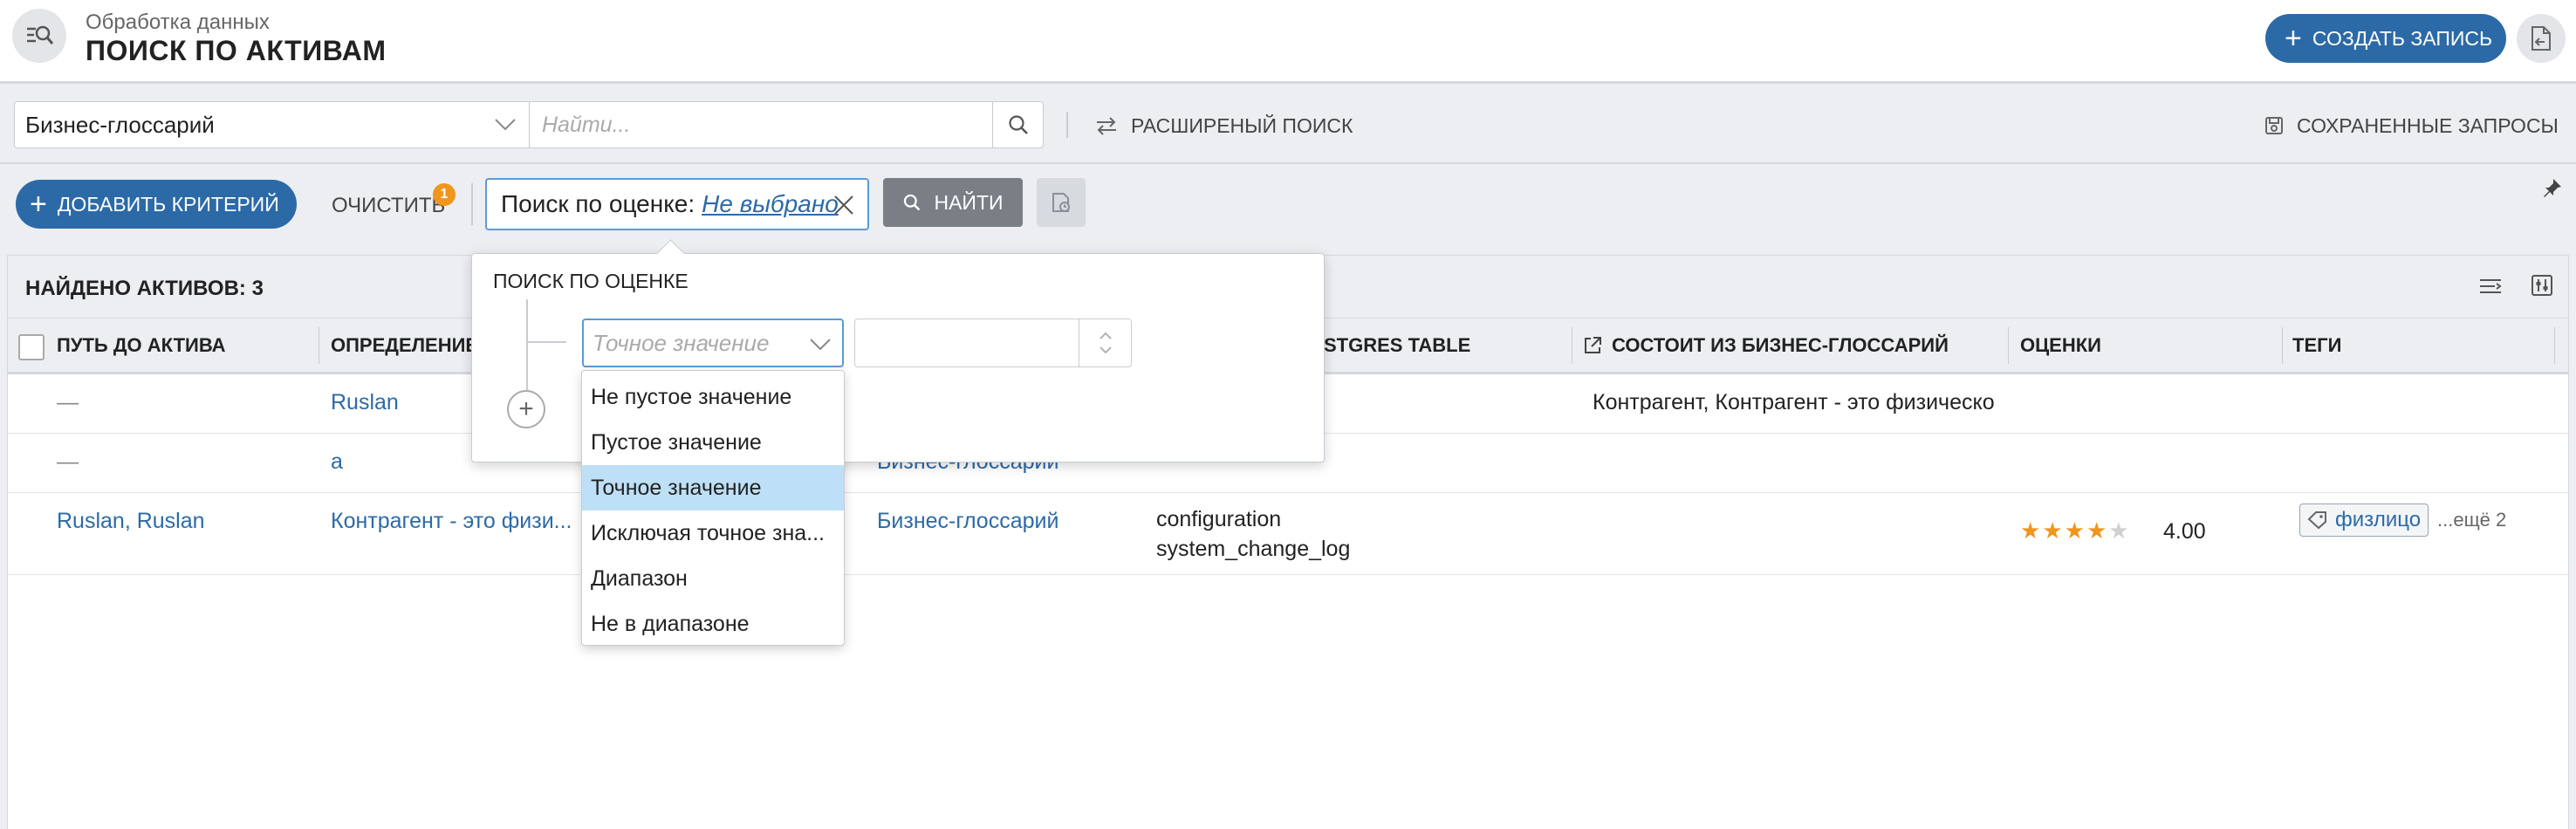 The width and height of the screenshot is (2576, 829). I want to click on external-link-icon, so click(1593, 344).